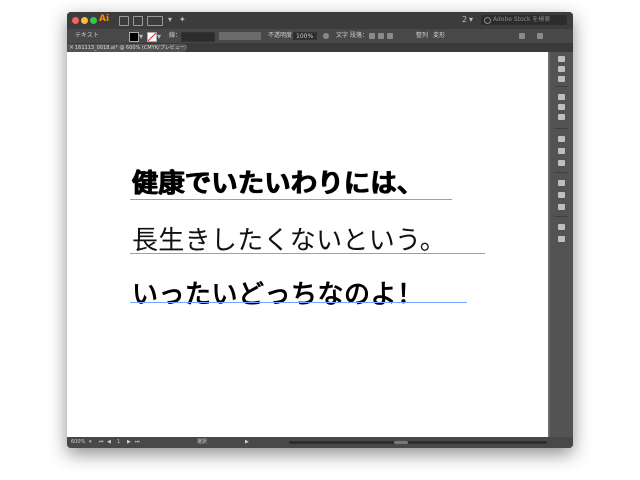 Image resolution: width=640 pixels, height=480 pixels. What do you see at coordinates (159, 37) in the screenshot?
I see `stroke-chevron-icon: ▾` at bounding box center [159, 37].